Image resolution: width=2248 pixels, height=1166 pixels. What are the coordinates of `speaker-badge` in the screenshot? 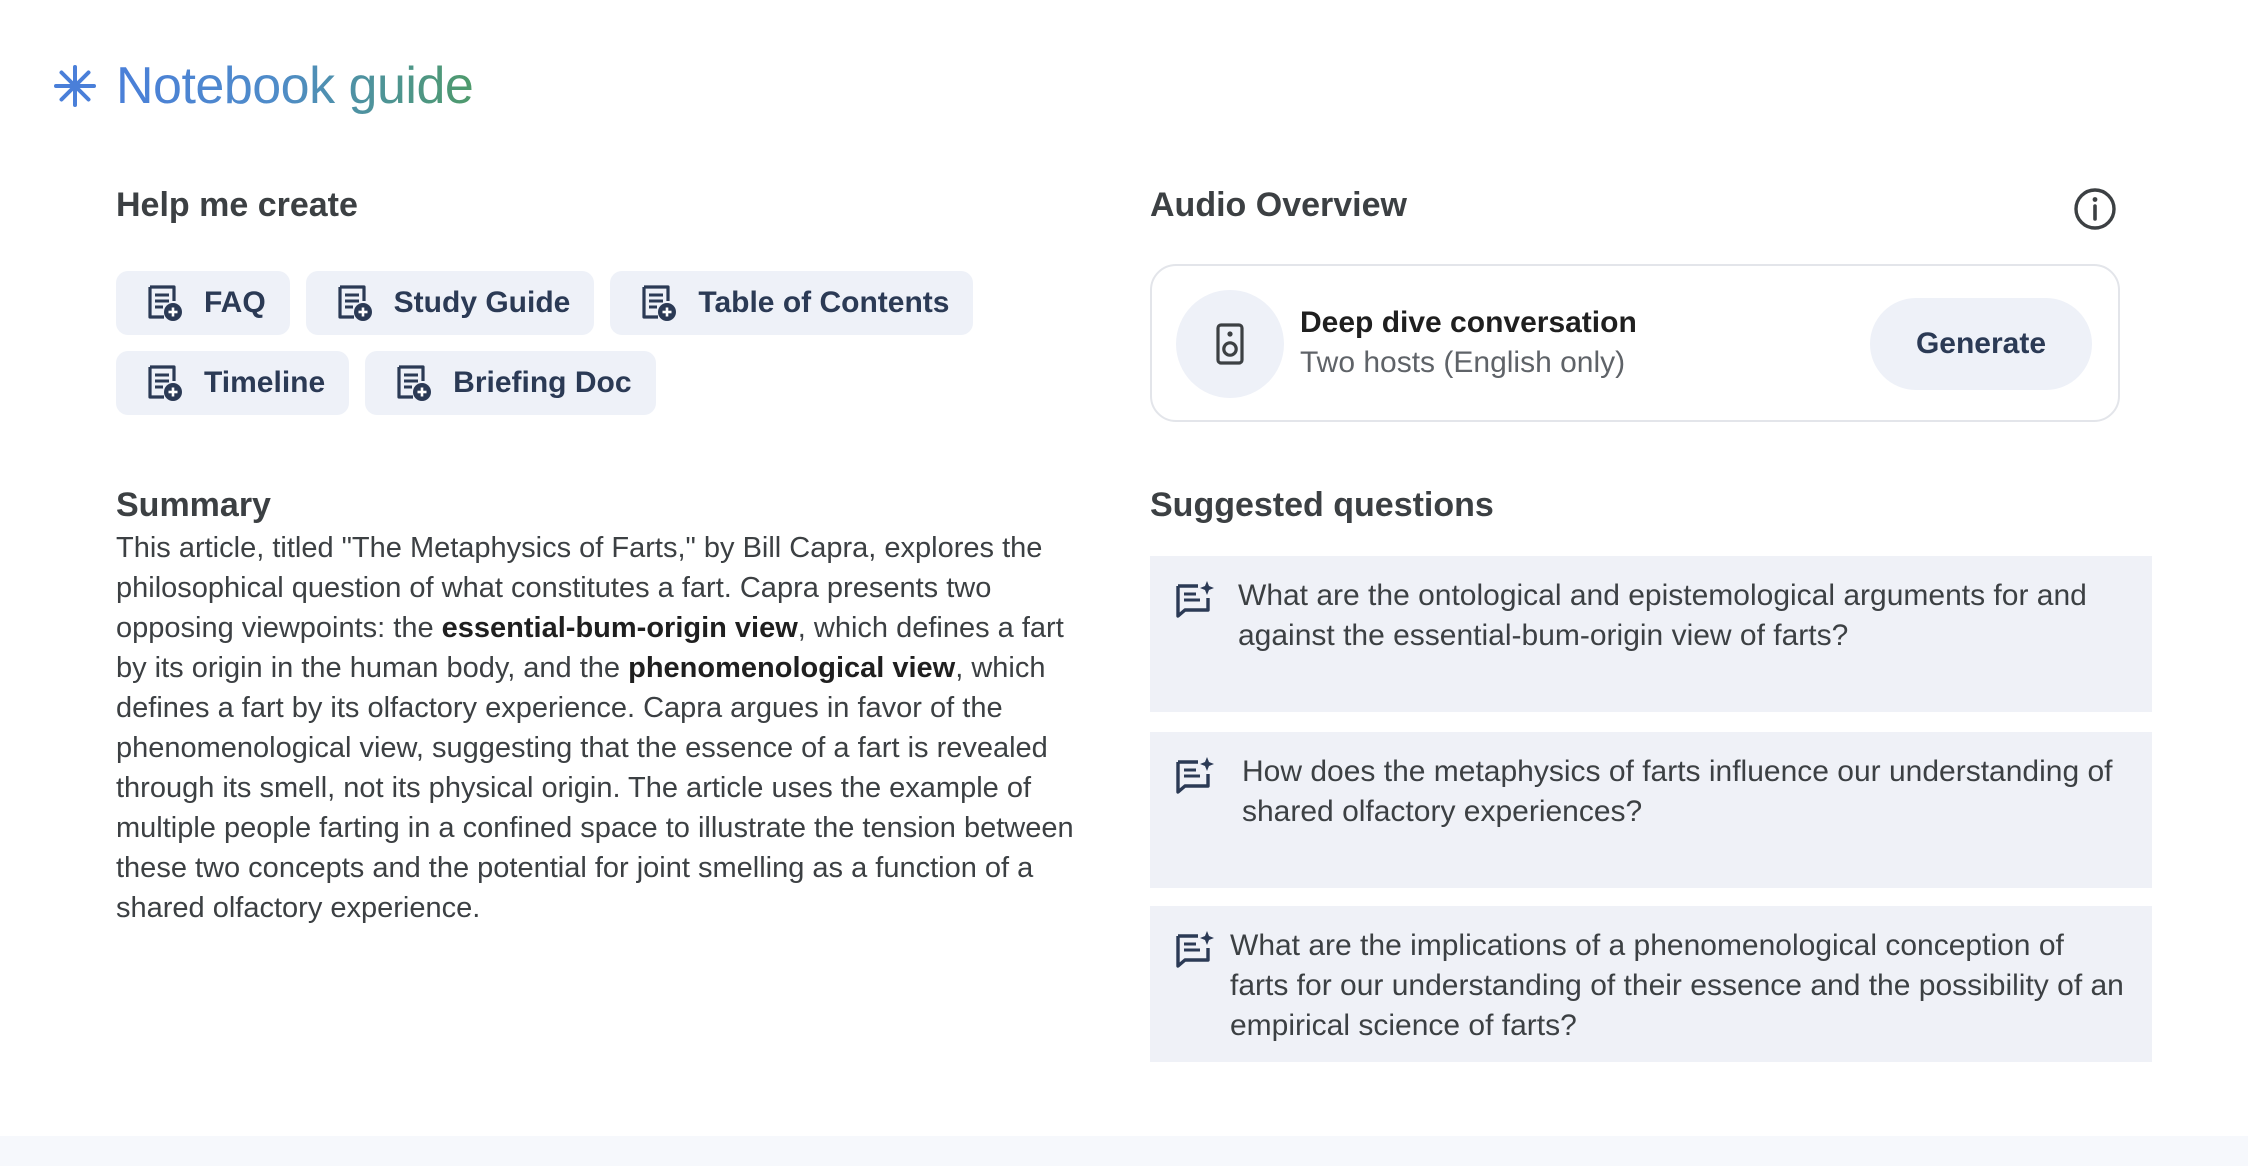 It's located at (1230, 344).